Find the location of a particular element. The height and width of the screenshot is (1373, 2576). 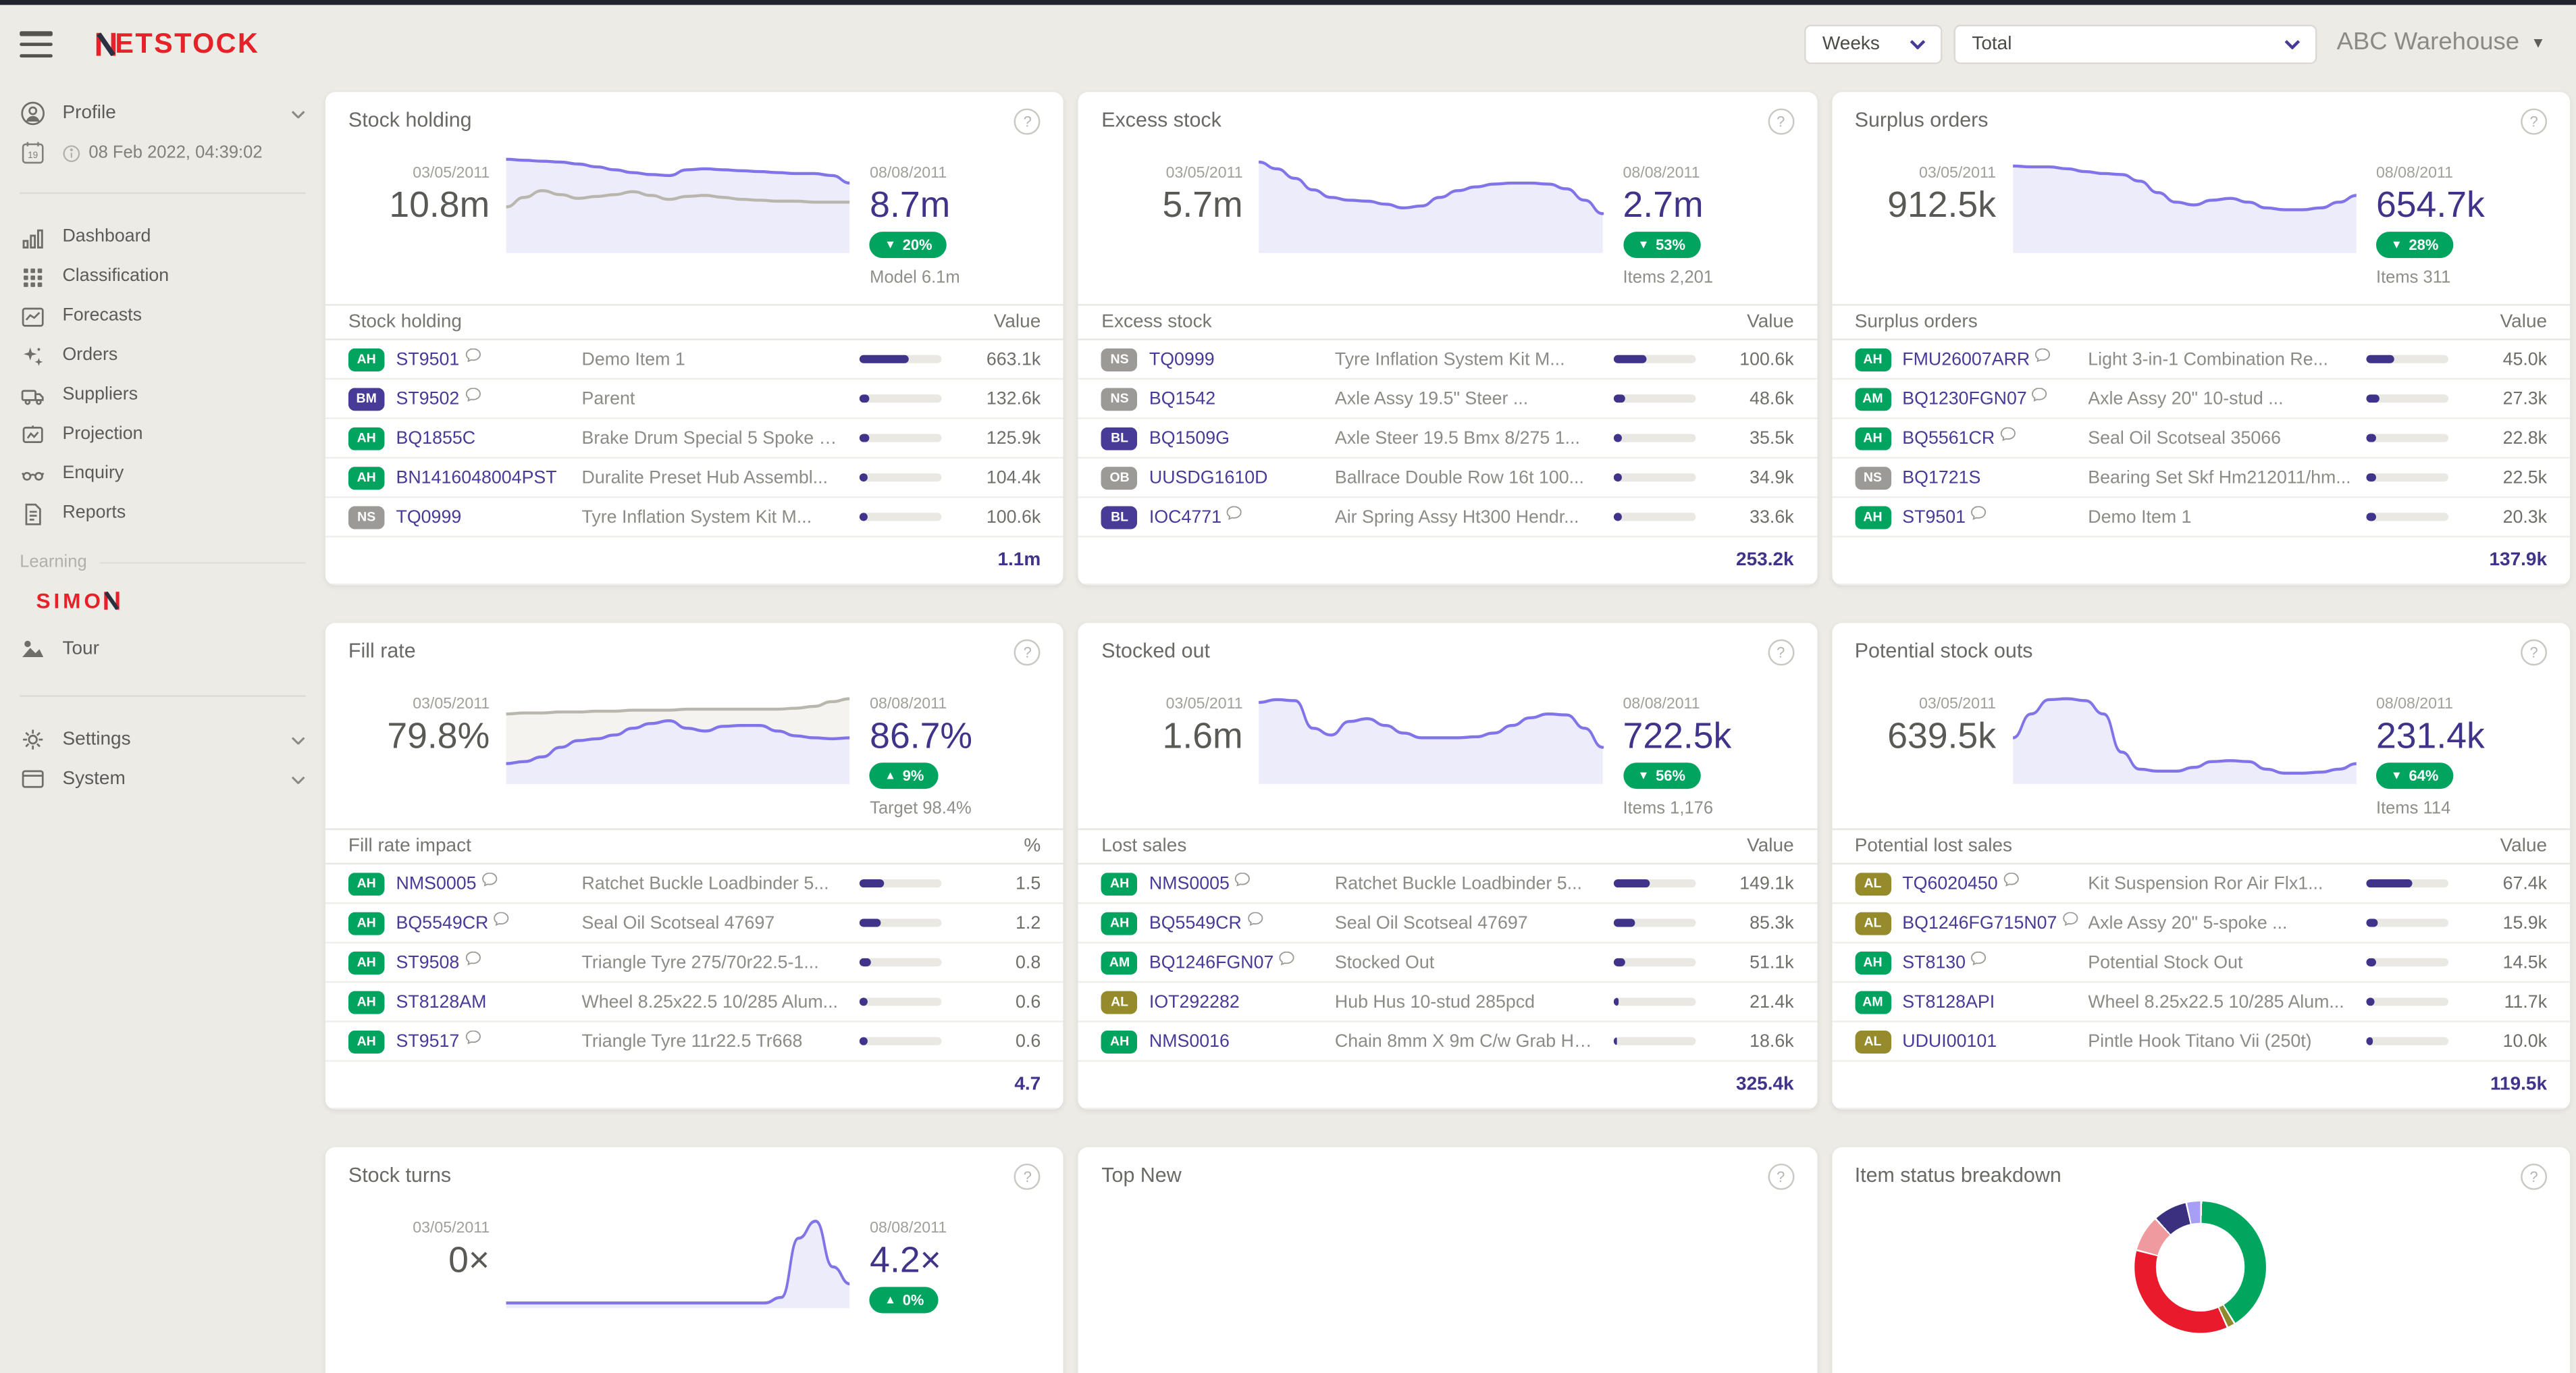

item-code-link: BQ1721S is located at coordinates (1941, 477).